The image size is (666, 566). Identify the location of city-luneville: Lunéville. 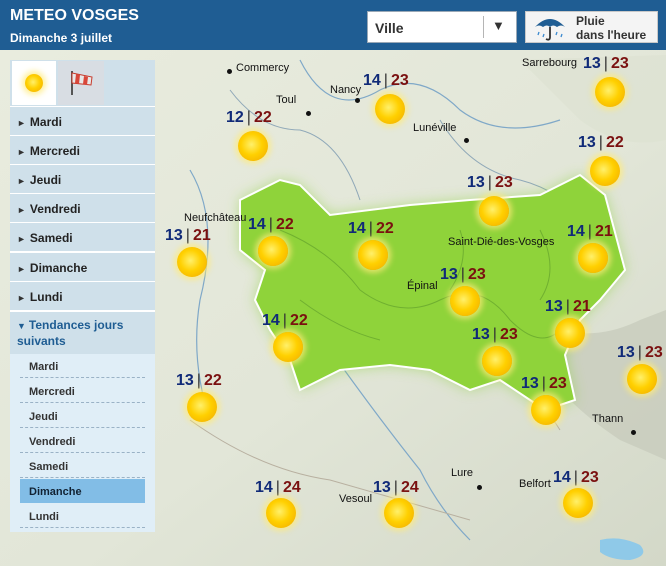
(435, 128).